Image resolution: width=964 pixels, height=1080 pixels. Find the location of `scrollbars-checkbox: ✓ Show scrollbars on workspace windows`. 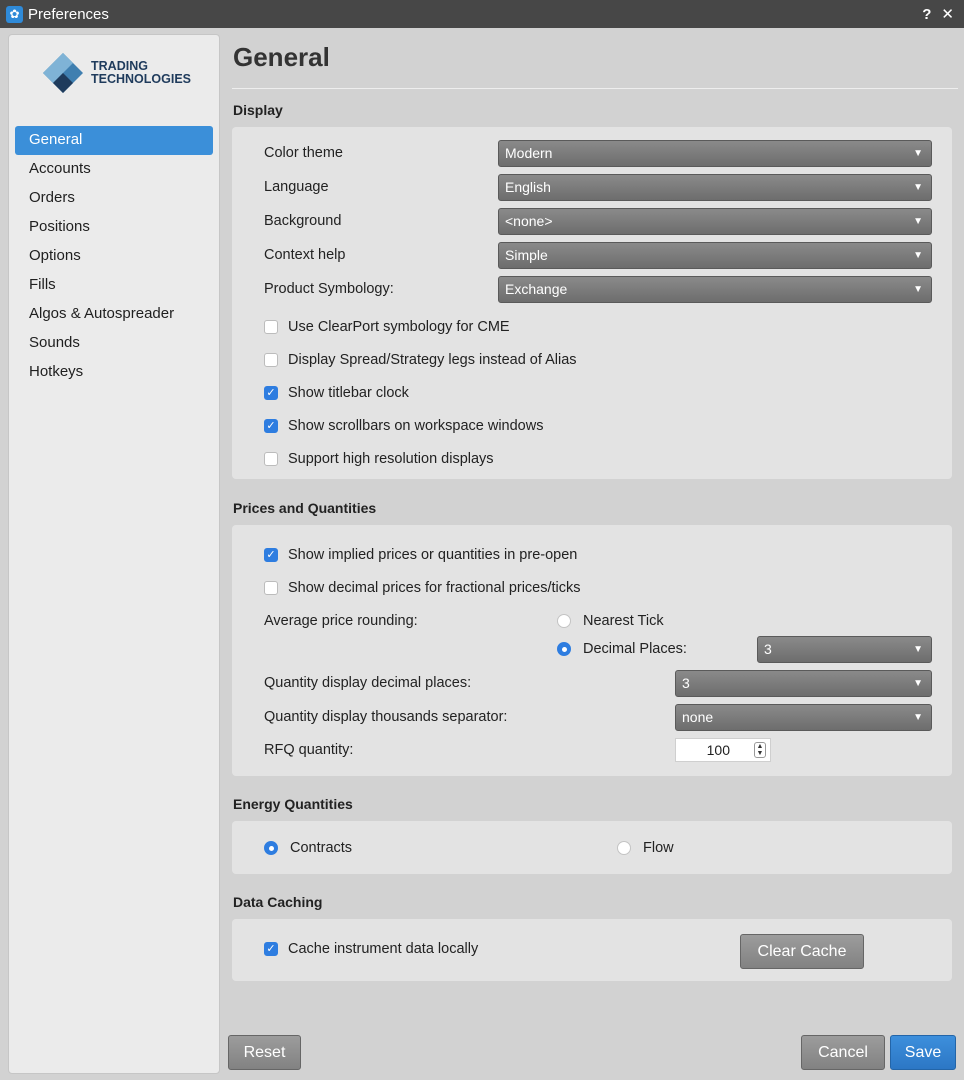

scrollbars-checkbox: ✓ Show scrollbars on workspace windows is located at coordinates (403, 426).